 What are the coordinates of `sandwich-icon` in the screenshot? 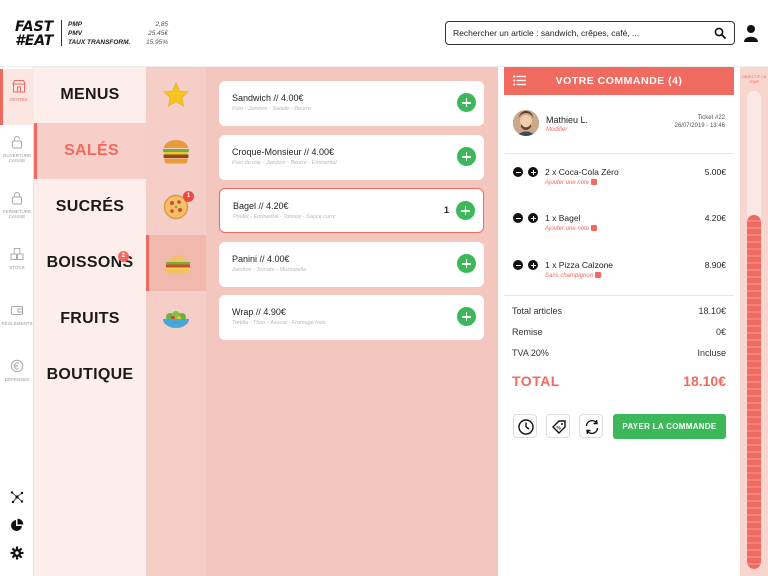 It's located at (177, 263).